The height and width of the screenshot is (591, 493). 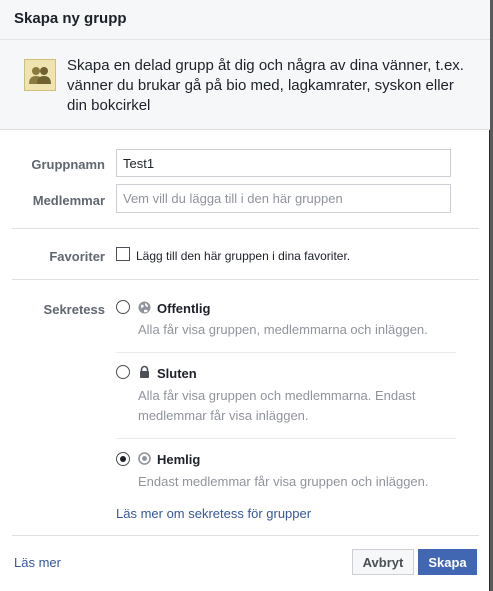 I want to click on group-name-input, so click(x=283, y=163).